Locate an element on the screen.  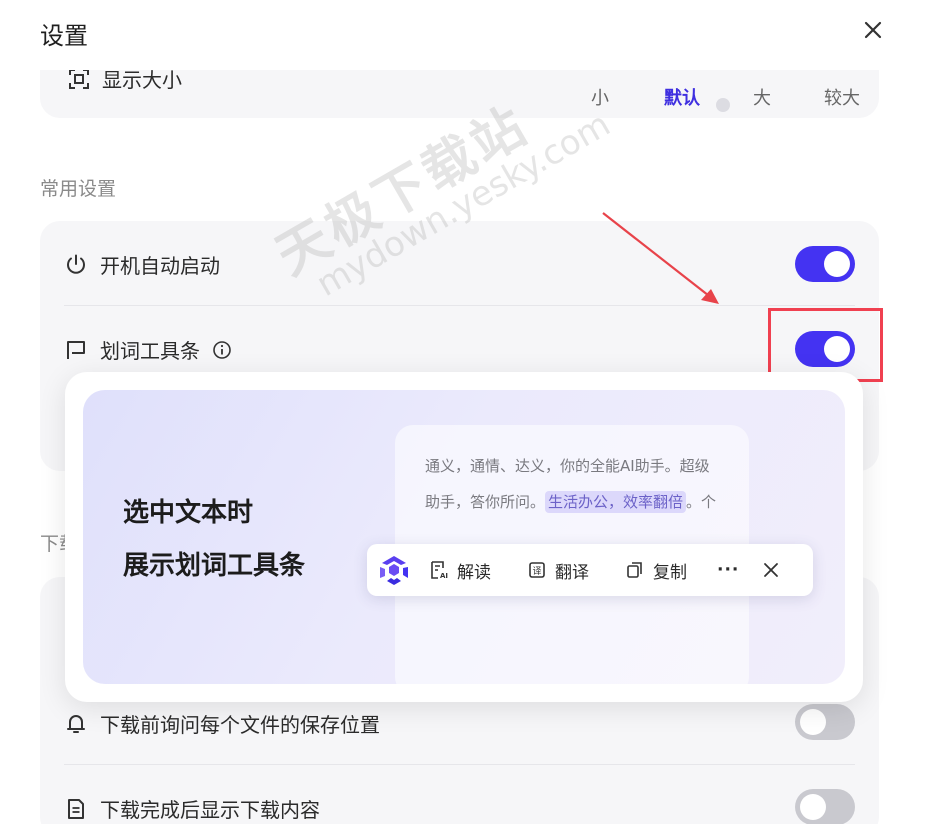
preview-headline-2: 展示划词工具条 is located at coordinates (214, 566).